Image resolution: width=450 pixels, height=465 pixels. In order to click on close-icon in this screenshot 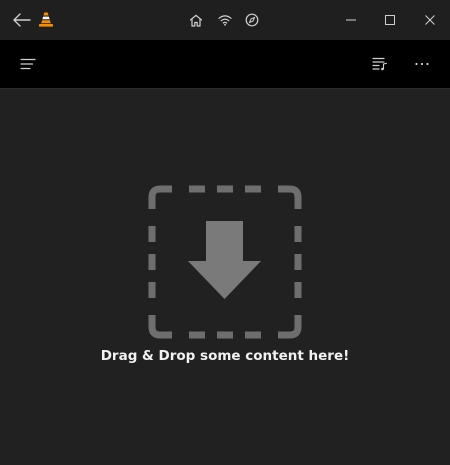, I will do `click(430, 20)`.